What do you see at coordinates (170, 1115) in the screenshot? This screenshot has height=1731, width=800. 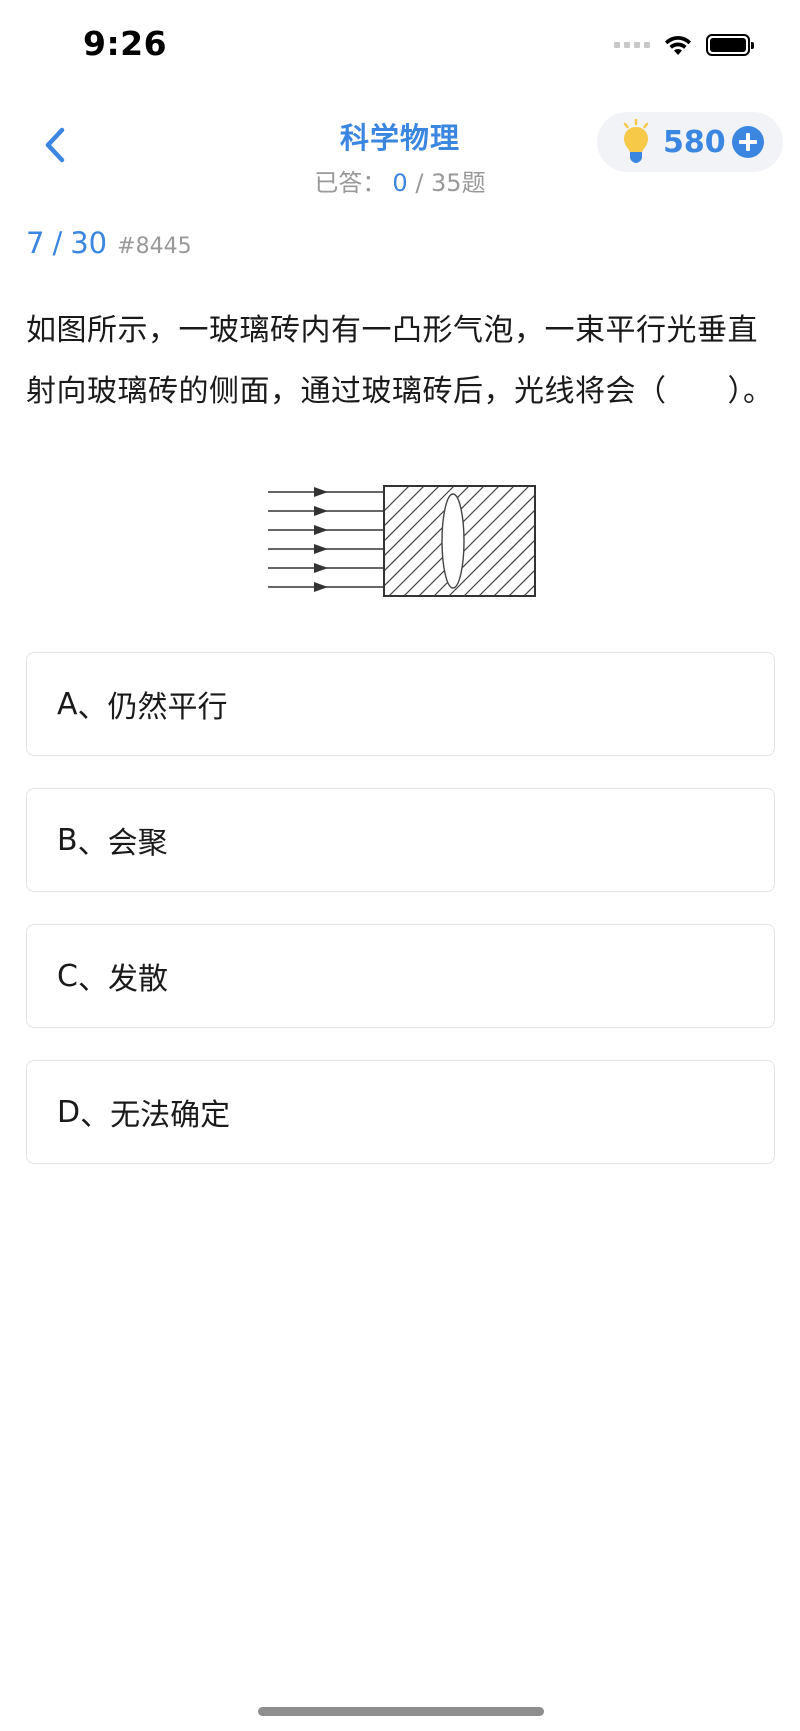 I see `option-text: 无法确定` at bounding box center [170, 1115].